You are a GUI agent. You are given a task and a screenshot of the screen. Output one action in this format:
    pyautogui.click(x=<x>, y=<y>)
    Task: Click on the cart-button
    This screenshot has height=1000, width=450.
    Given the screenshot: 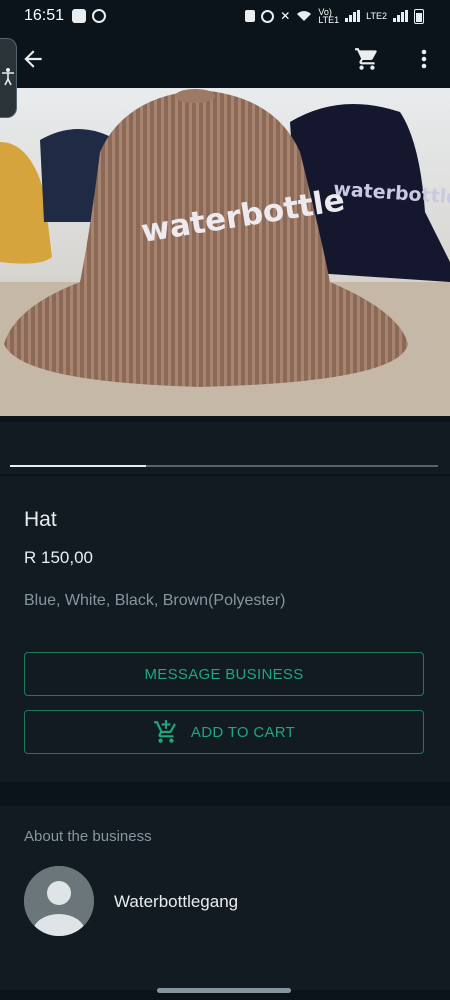 What is the action you would take?
    pyautogui.click(x=367, y=59)
    